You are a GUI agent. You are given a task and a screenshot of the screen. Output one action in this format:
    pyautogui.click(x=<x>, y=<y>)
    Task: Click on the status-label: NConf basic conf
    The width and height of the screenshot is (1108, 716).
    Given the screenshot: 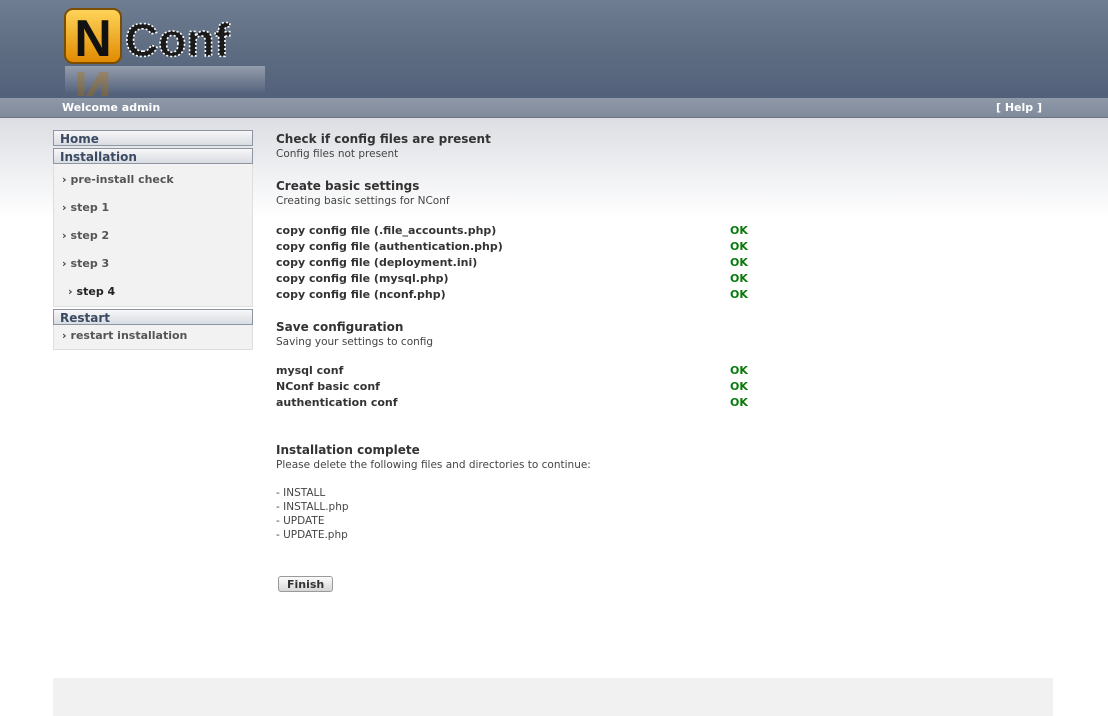 What is the action you would take?
    pyautogui.click(x=328, y=386)
    